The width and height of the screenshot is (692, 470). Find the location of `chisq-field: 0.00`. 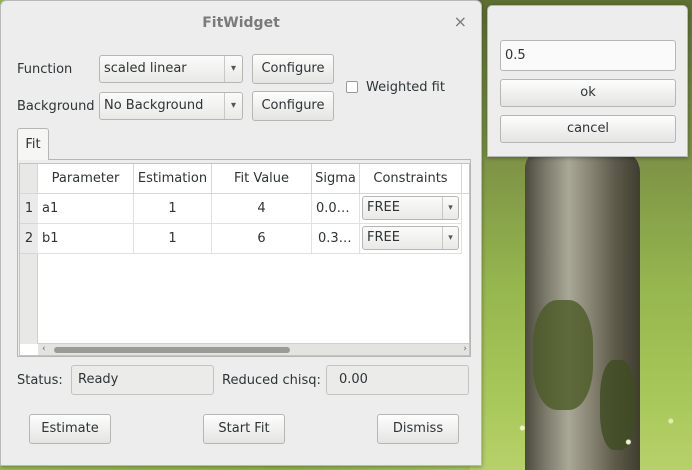

chisq-field: 0.00 is located at coordinates (397, 380).